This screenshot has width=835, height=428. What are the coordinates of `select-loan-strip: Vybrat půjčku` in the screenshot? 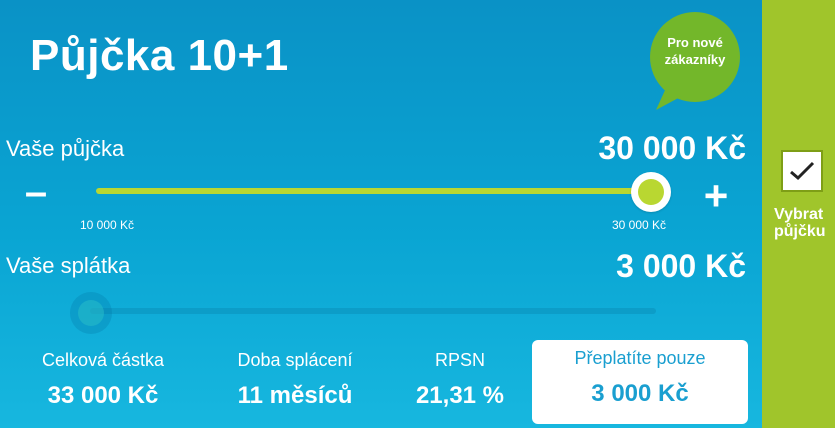 It's located at (798, 214).